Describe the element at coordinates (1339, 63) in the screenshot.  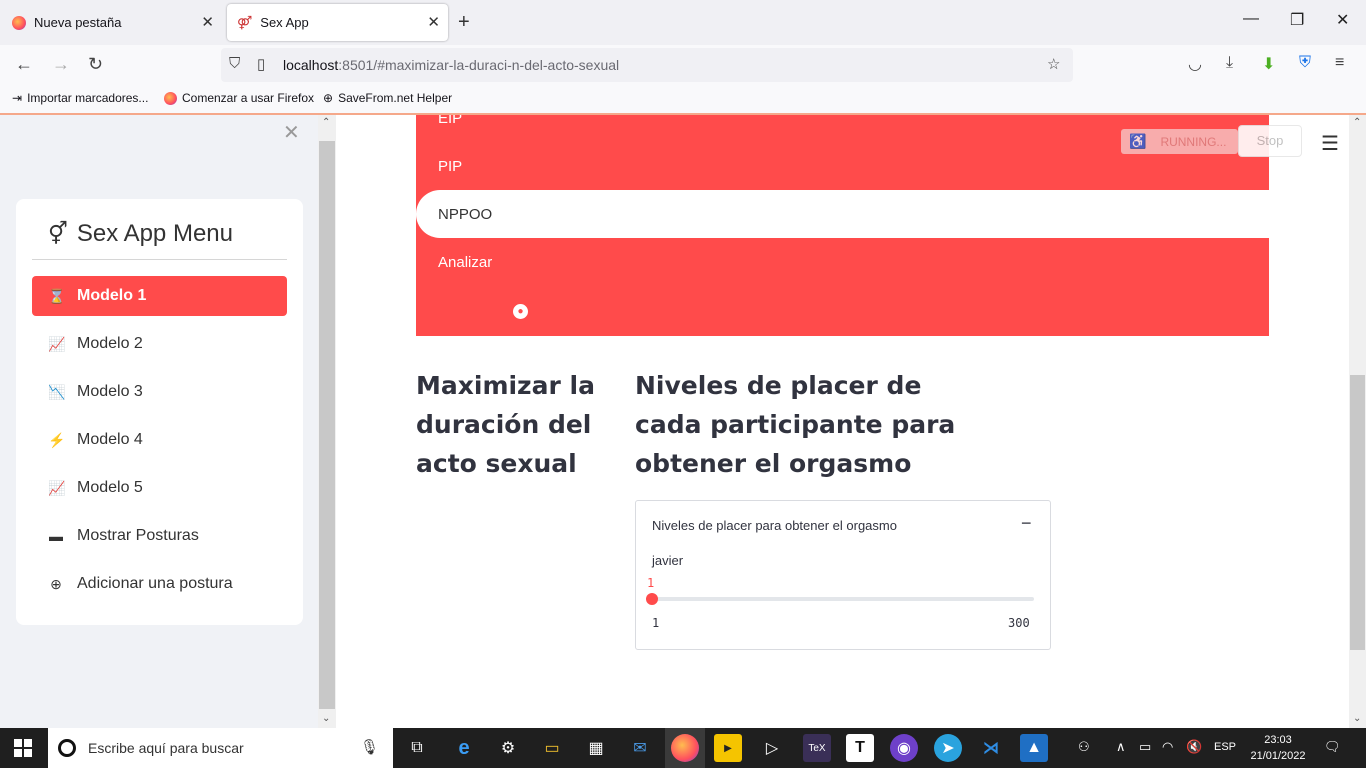
I see `menu-icon: ≡` at that location.